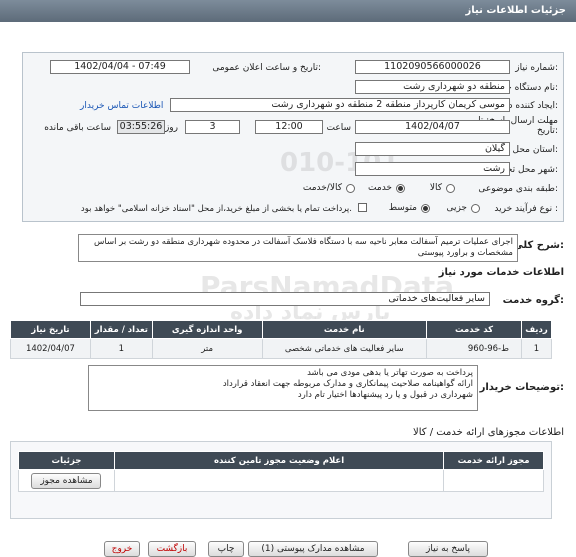 This screenshot has height=557, width=576. I want to click on print-button: چاپ, so click(226, 549).